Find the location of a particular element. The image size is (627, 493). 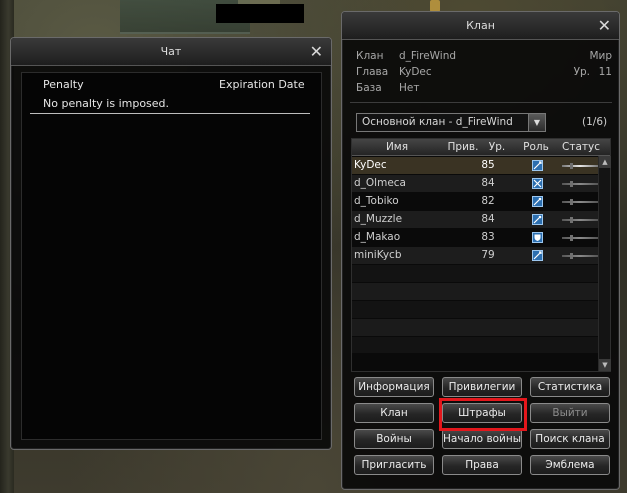

clan-name-value: d_FireWind is located at coordinates (428, 56).